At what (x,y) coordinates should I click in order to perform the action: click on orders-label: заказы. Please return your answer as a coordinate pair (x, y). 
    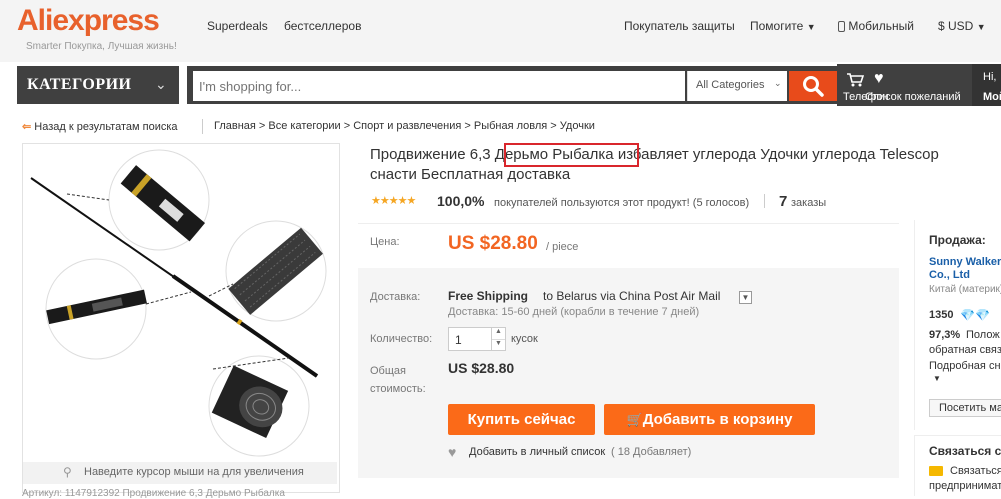
    Looking at the image, I should click on (809, 203).